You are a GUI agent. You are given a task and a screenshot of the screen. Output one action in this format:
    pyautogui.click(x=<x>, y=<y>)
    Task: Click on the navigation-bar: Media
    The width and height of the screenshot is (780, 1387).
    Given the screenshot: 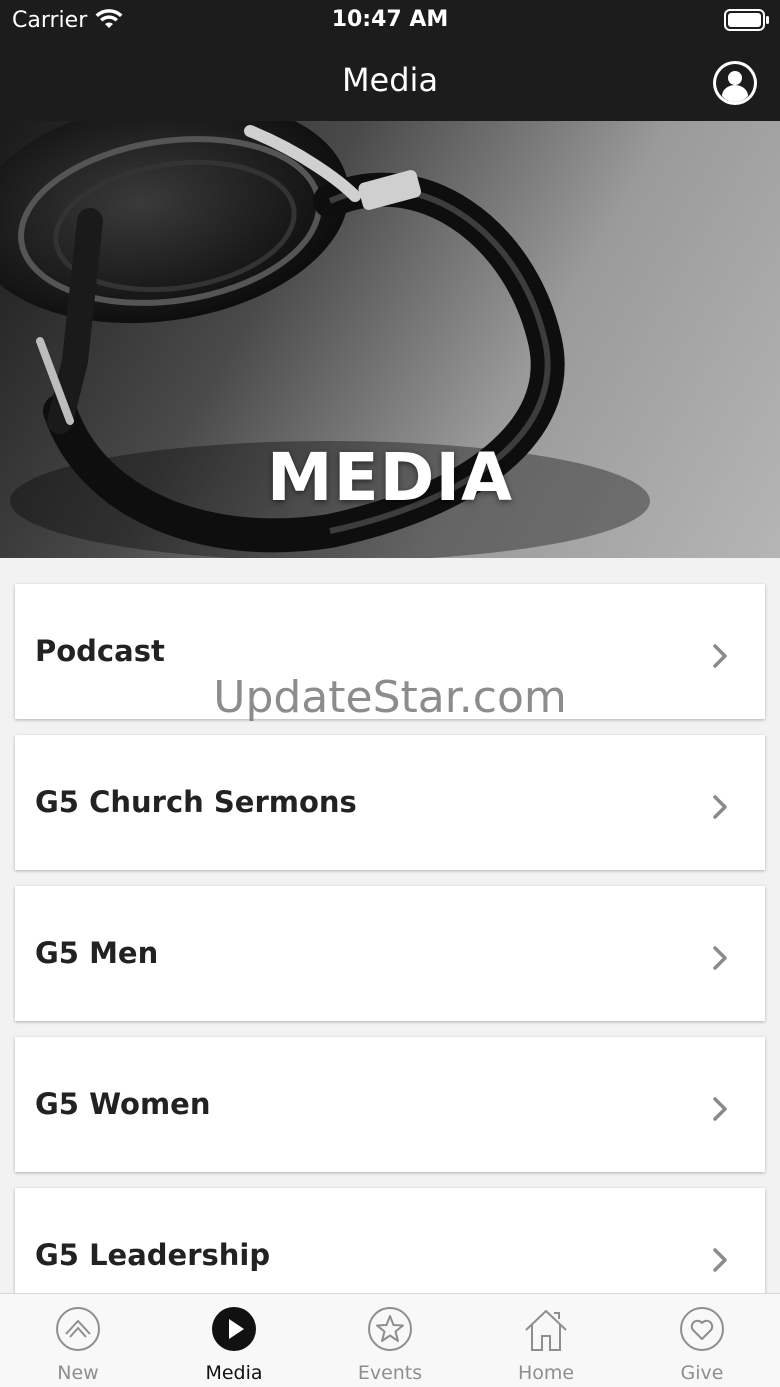 What is the action you would take?
    pyautogui.click(x=390, y=80)
    